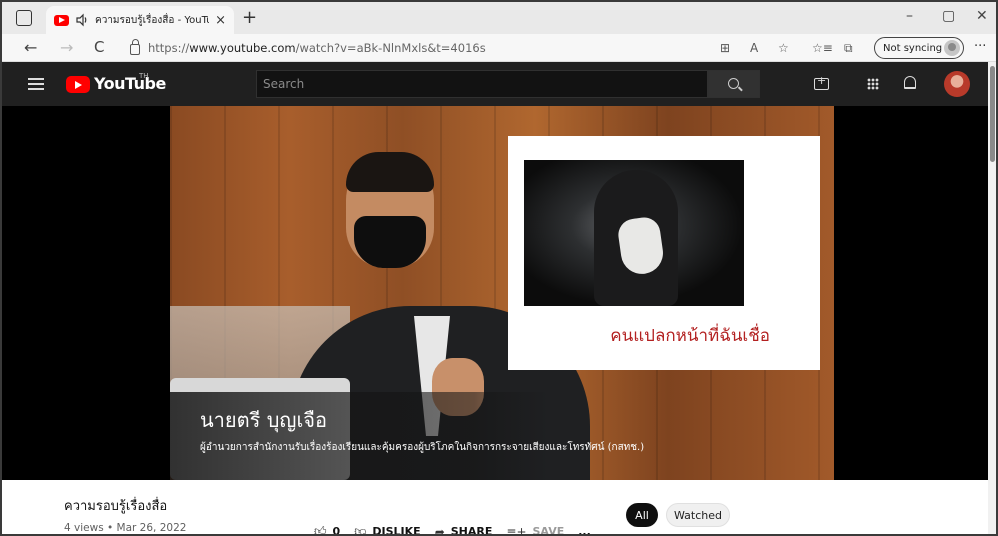  I want to click on like-count: 0, so click(336, 530).